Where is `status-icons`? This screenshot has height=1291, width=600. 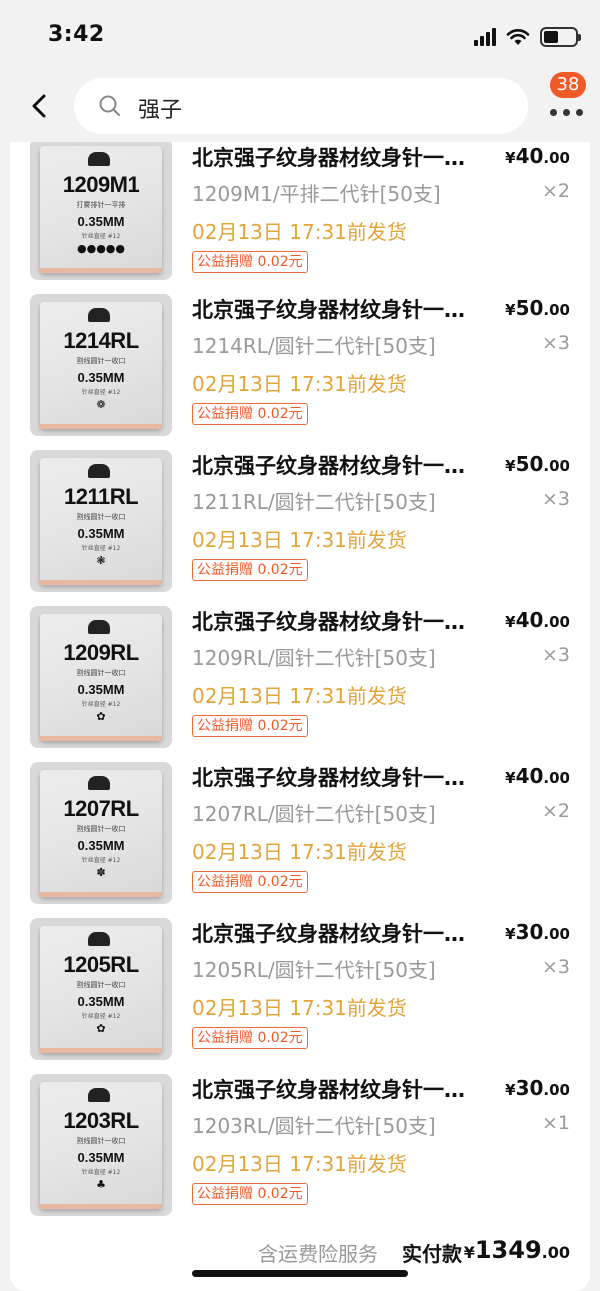 status-icons is located at coordinates (527, 37).